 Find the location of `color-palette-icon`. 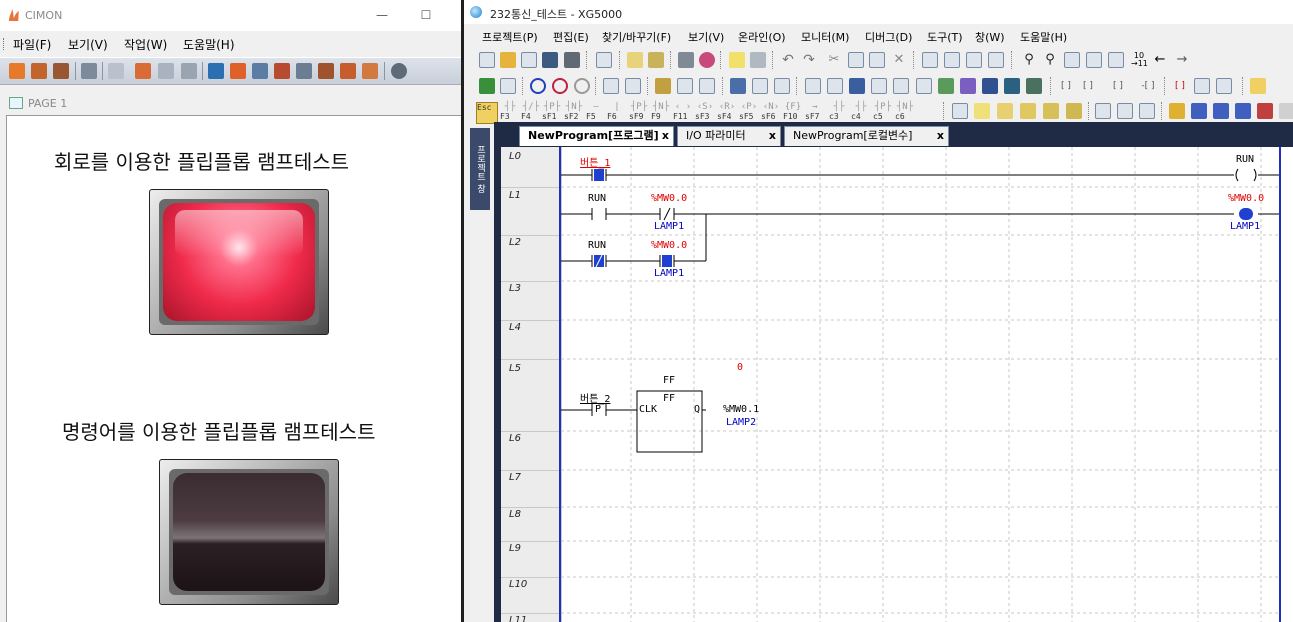

color-palette-icon is located at coordinates (990, 86).